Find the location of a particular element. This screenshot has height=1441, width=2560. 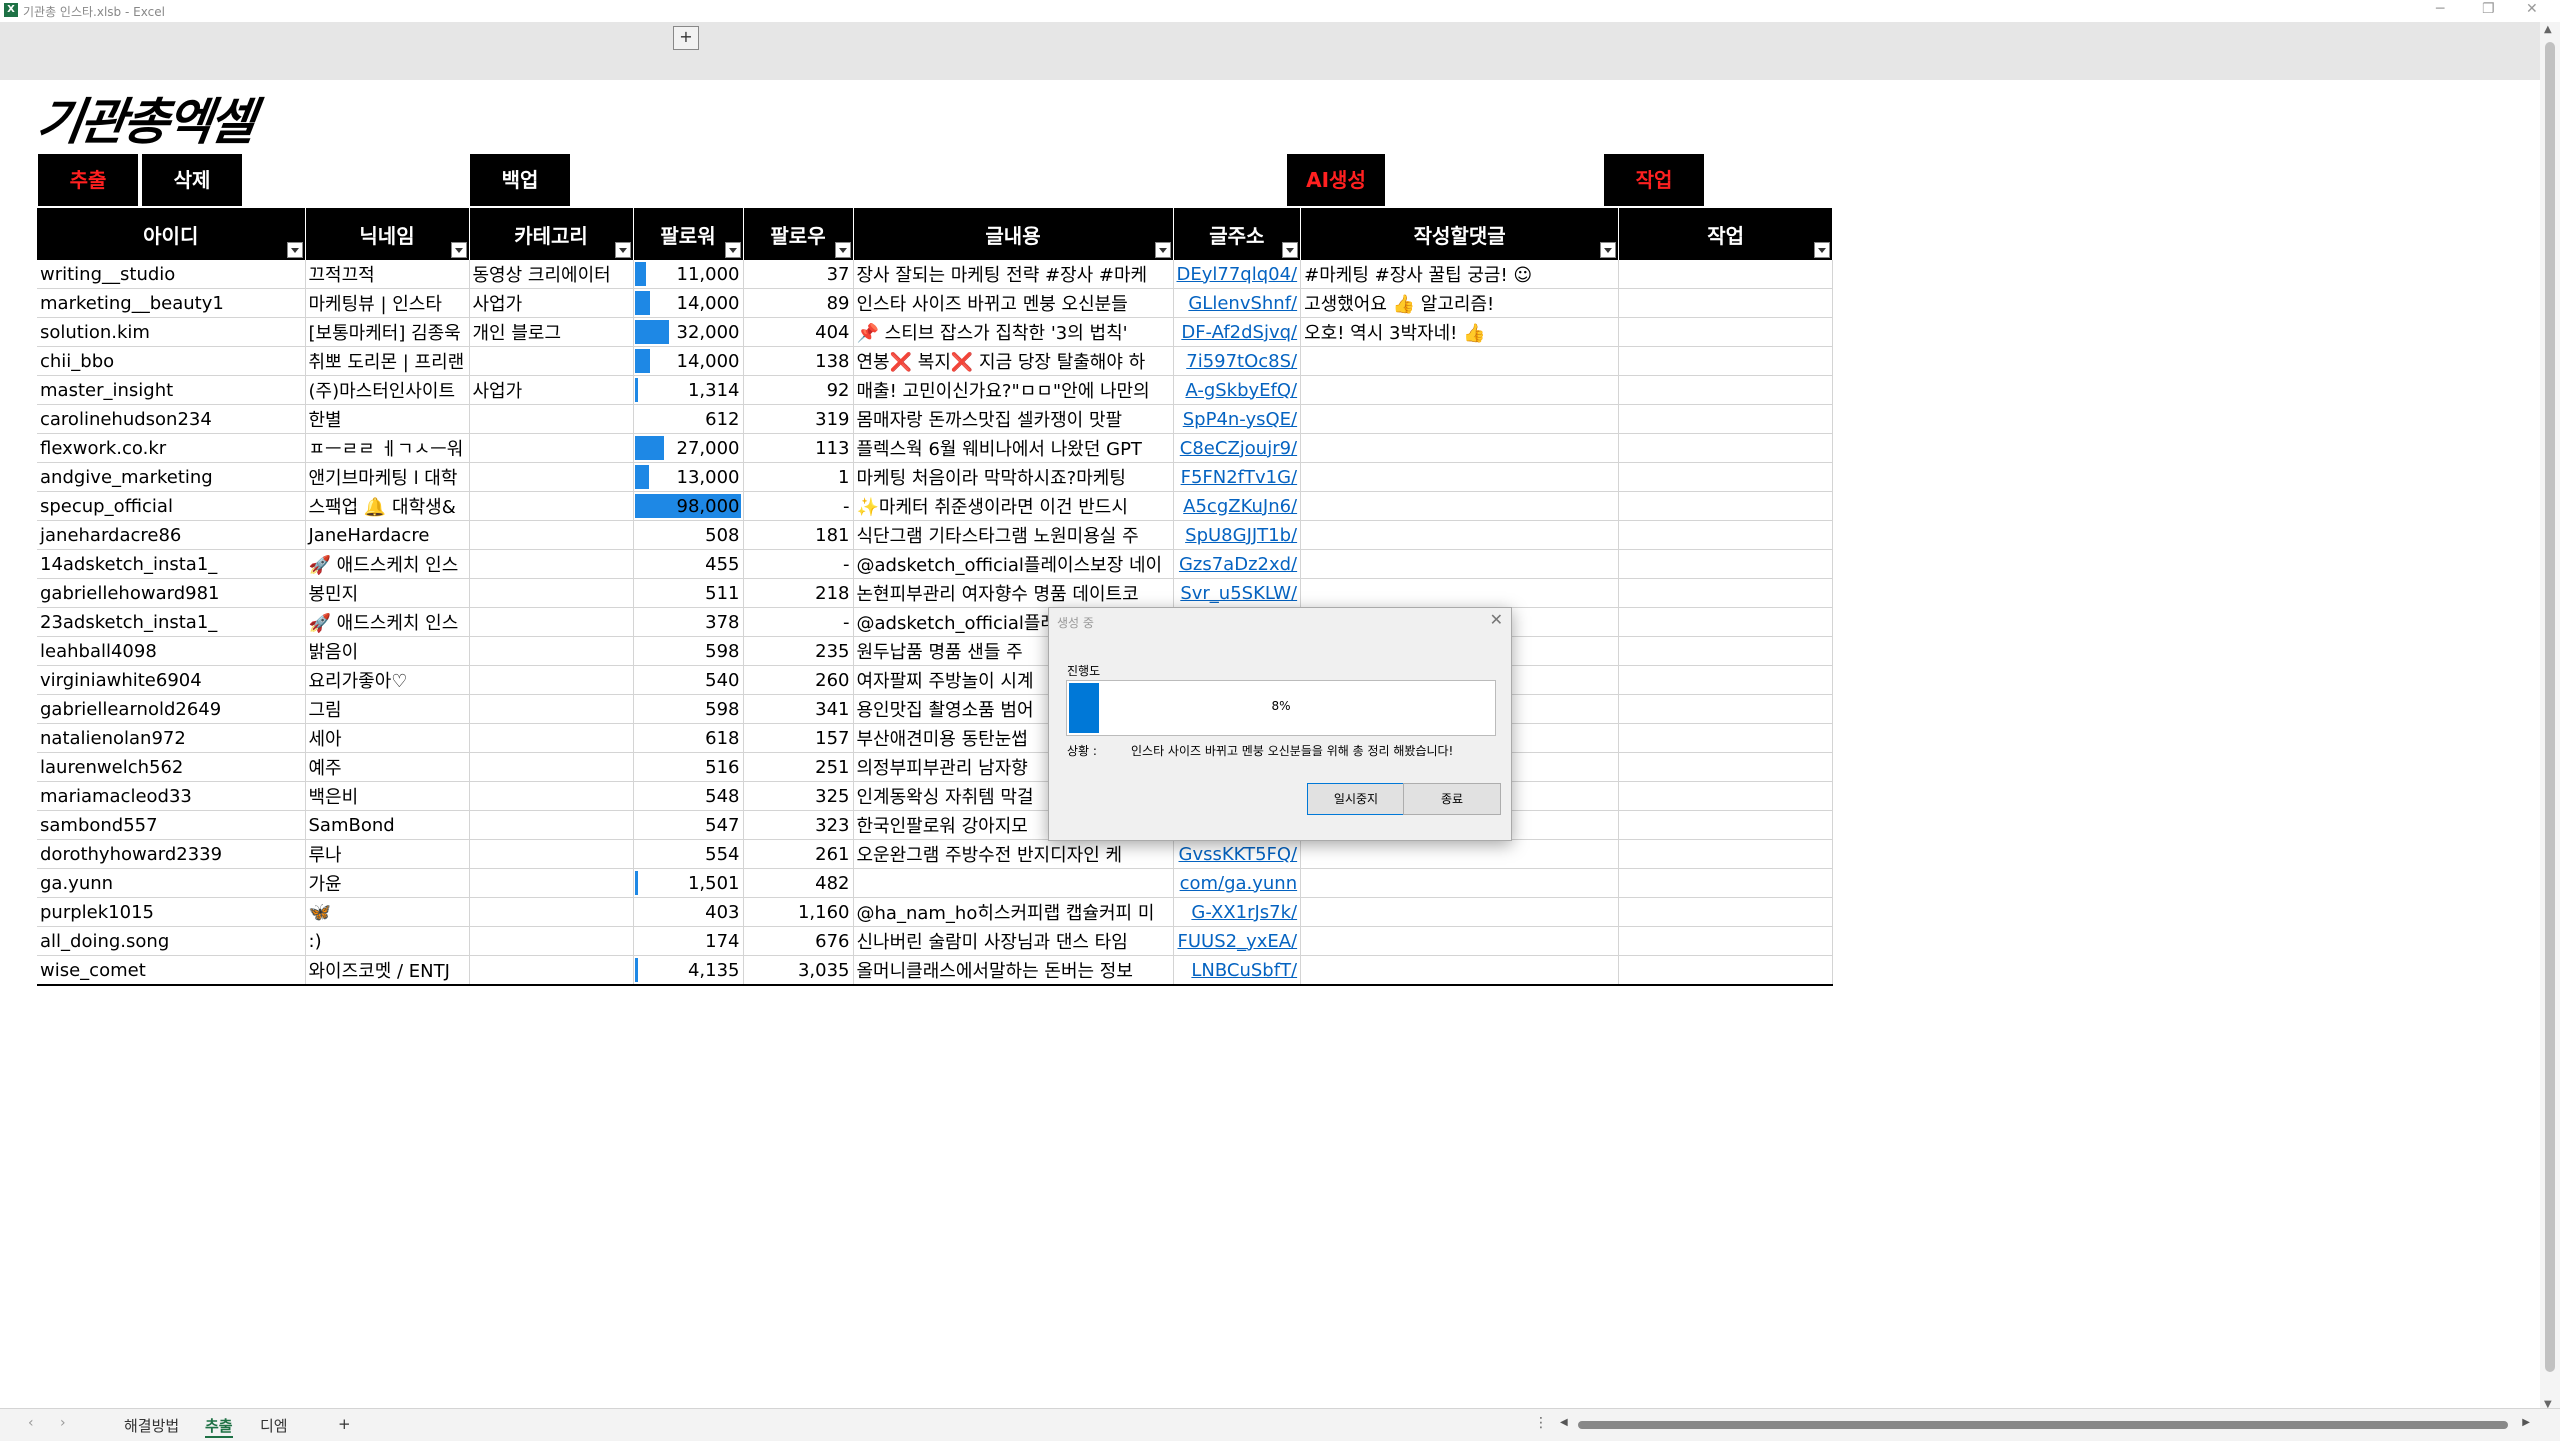

delete-button: 삭제 is located at coordinates (192, 180).